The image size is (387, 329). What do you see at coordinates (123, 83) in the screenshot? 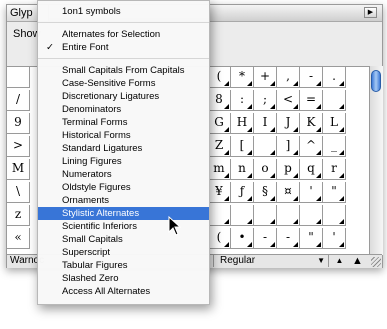
I see `menu-item: Case-Sensitive Forms` at bounding box center [123, 83].